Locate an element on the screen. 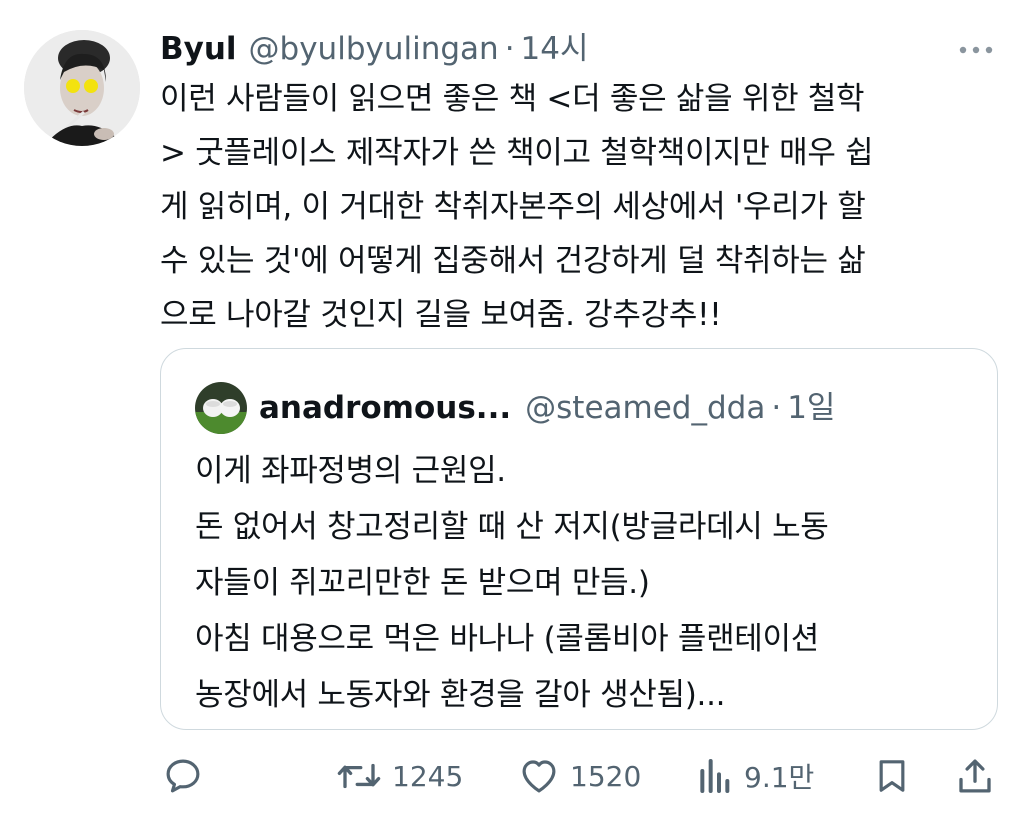 The width and height of the screenshot is (1024, 816). views-icon is located at coordinates (715, 776).